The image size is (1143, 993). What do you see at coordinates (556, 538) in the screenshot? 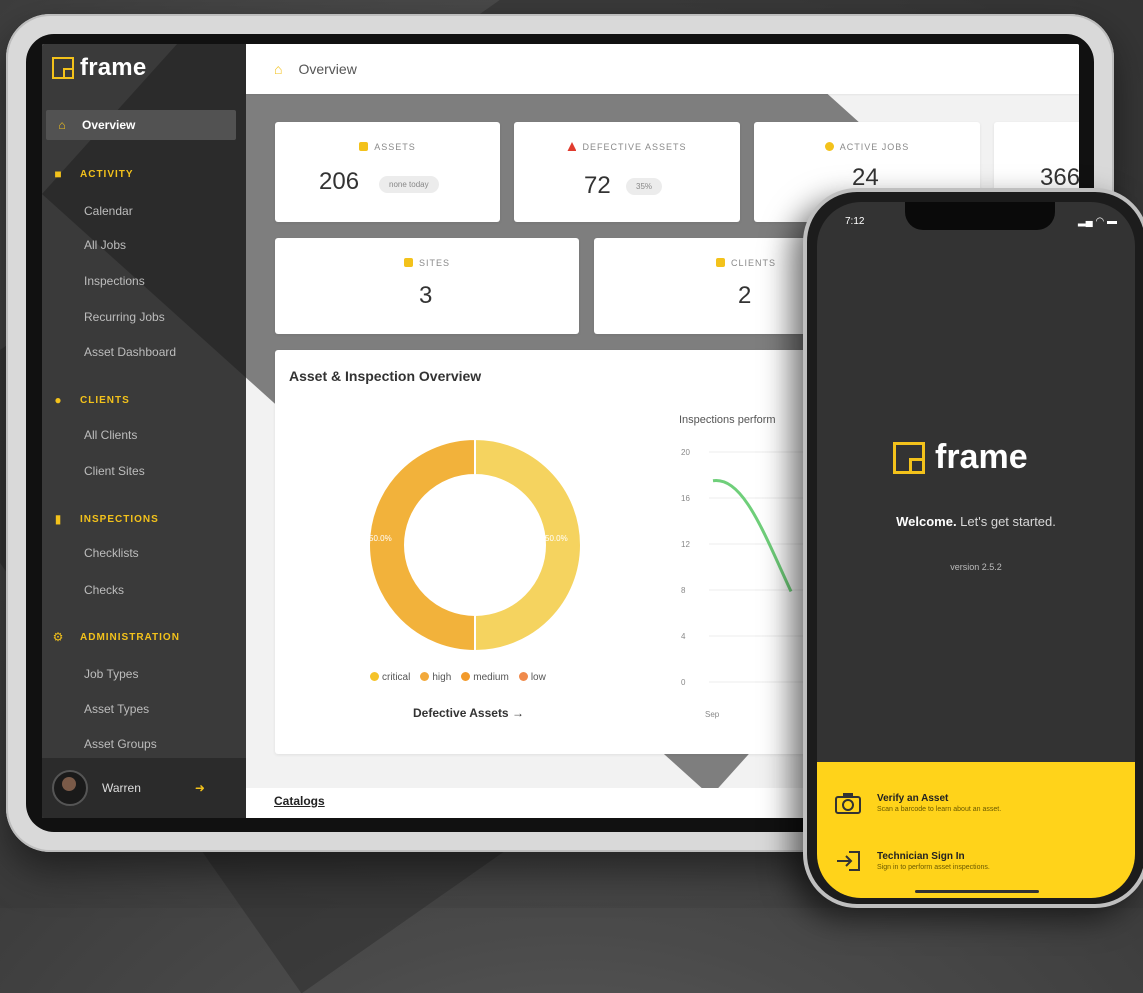
I see `donut-data-label-right: 50.0%` at bounding box center [556, 538].